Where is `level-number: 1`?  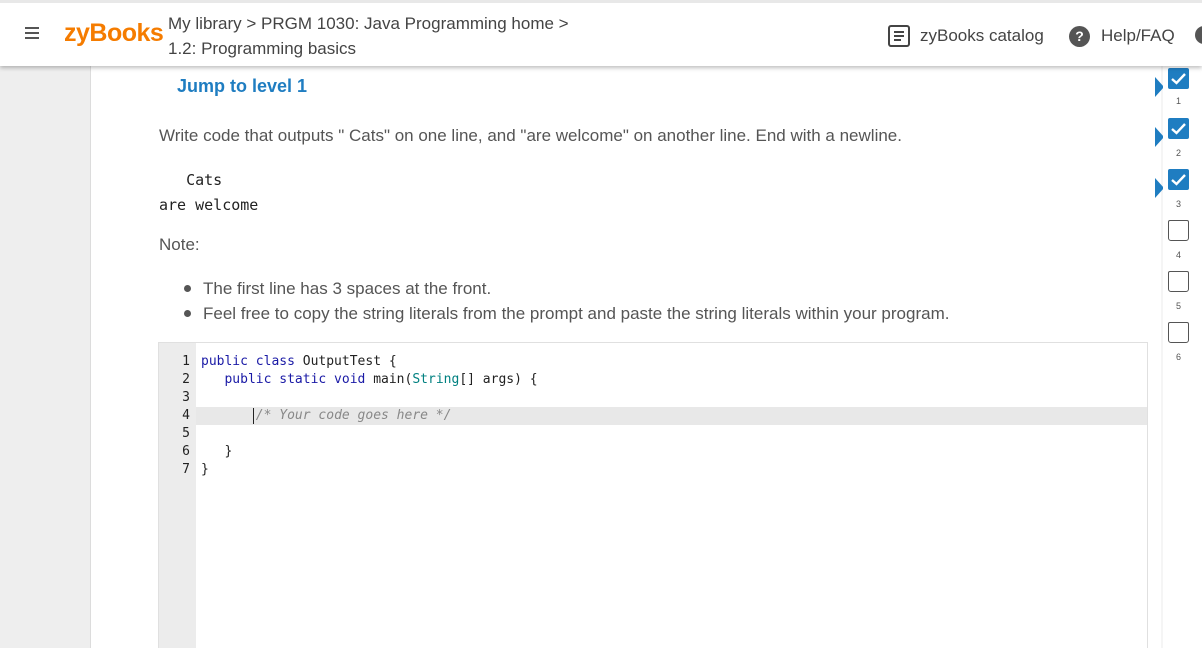 level-number: 1 is located at coordinates (1178, 101).